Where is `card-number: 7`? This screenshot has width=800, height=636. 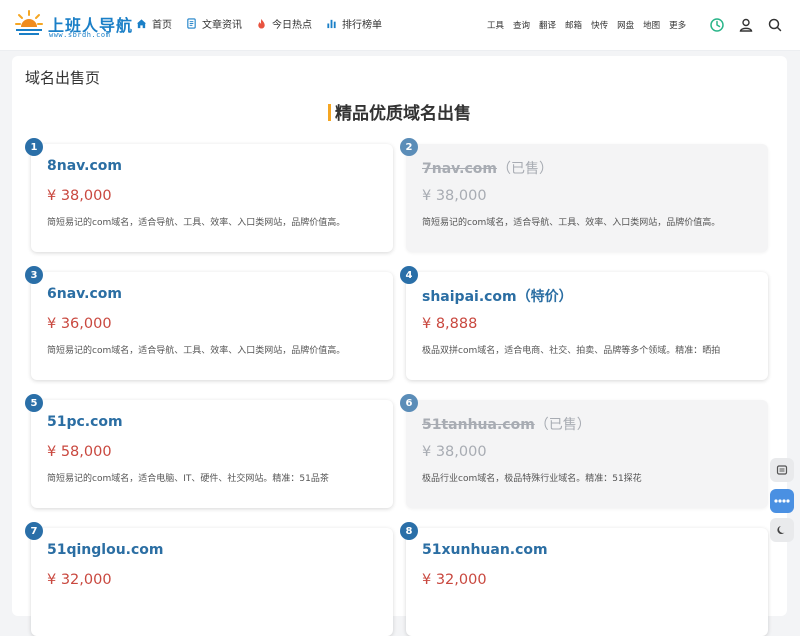 card-number: 7 is located at coordinates (34, 531).